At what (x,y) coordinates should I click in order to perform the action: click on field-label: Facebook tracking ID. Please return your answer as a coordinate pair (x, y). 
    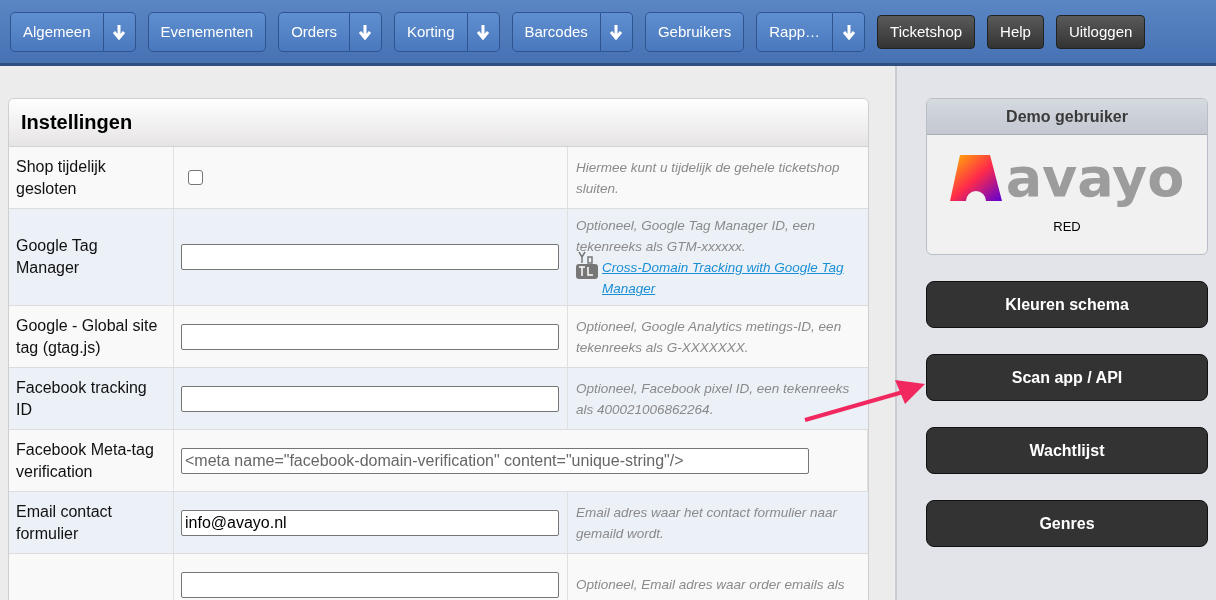
    Looking at the image, I should click on (82, 398).